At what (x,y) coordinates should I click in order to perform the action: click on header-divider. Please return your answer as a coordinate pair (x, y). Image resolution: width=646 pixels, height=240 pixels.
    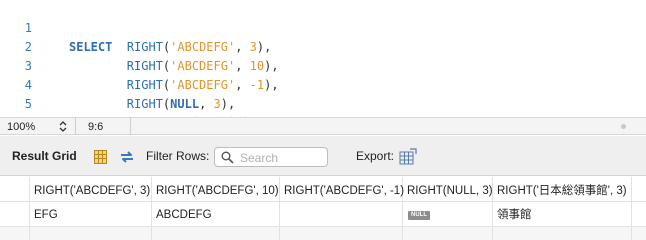
    Looking at the image, I should click on (323, 201).